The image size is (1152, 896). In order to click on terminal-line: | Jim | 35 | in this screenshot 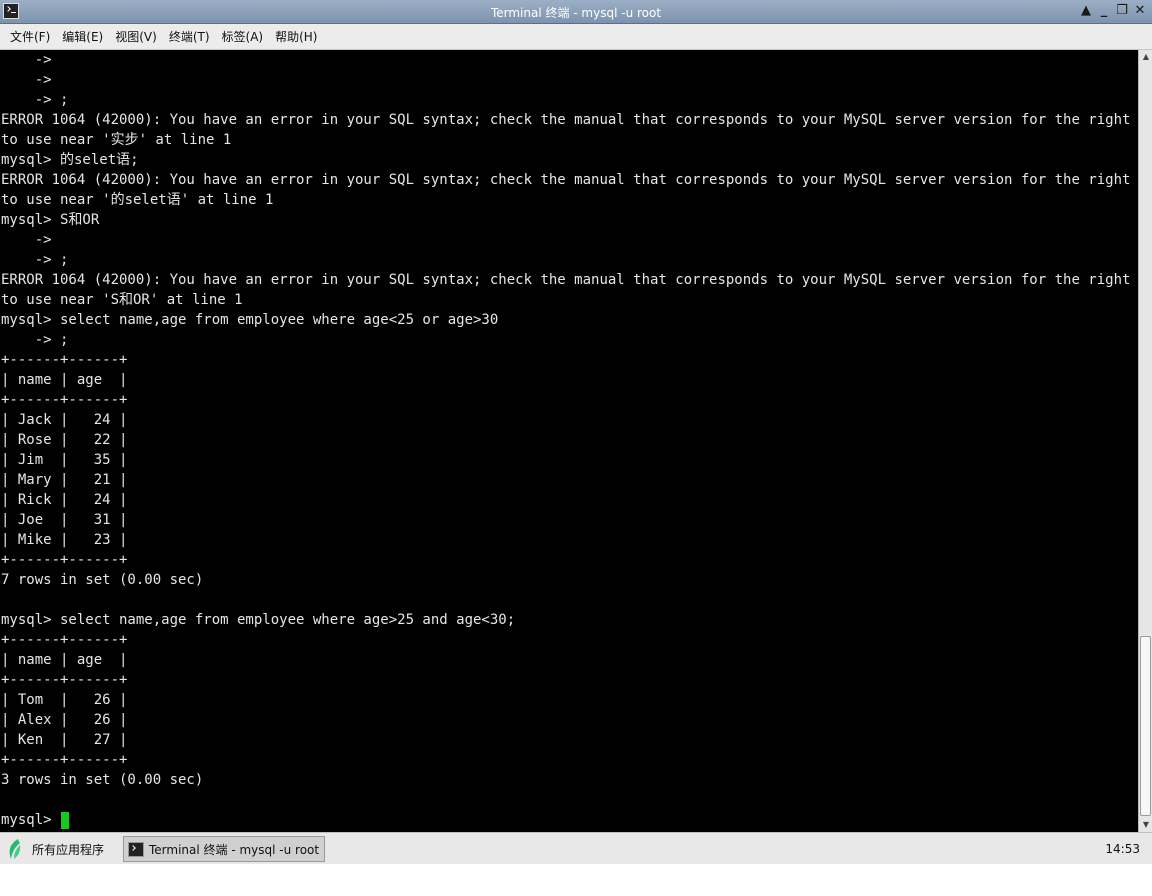, I will do `click(64, 460)`.